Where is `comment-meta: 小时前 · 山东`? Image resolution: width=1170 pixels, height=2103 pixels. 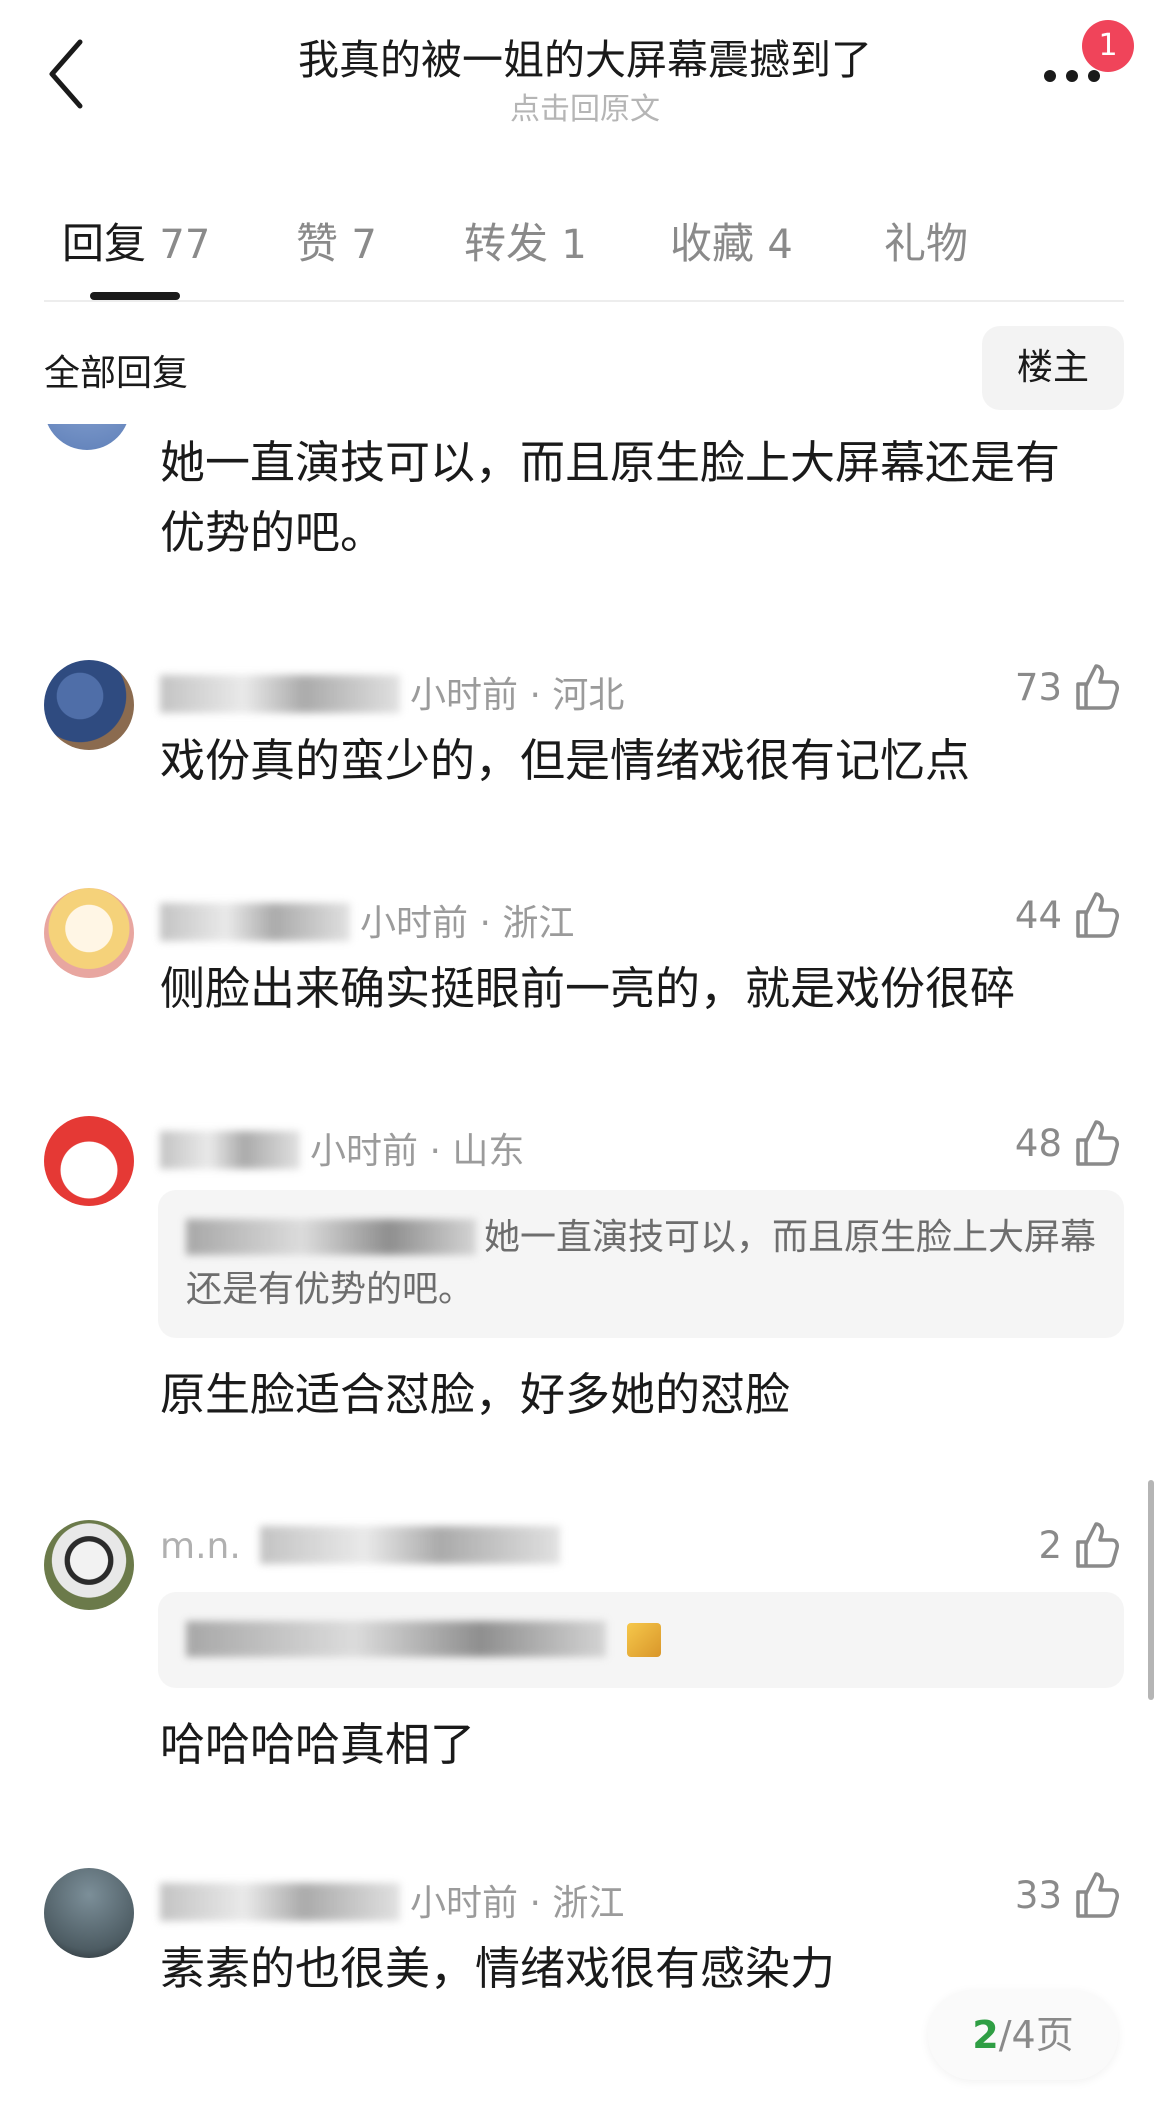 comment-meta: 小时前 · 山东 is located at coordinates (342, 1148).